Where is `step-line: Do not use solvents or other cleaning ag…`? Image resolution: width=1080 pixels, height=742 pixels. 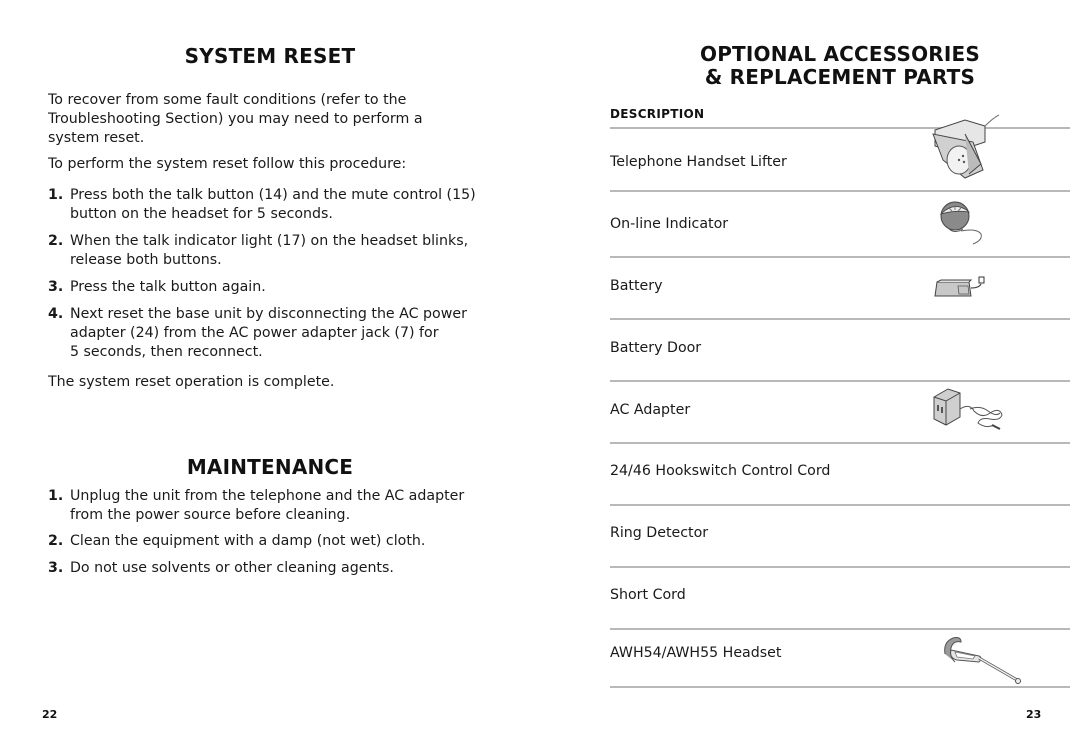 step-line: Do not use solvents or other cleaning ag… is located at coordinates (232, 568).